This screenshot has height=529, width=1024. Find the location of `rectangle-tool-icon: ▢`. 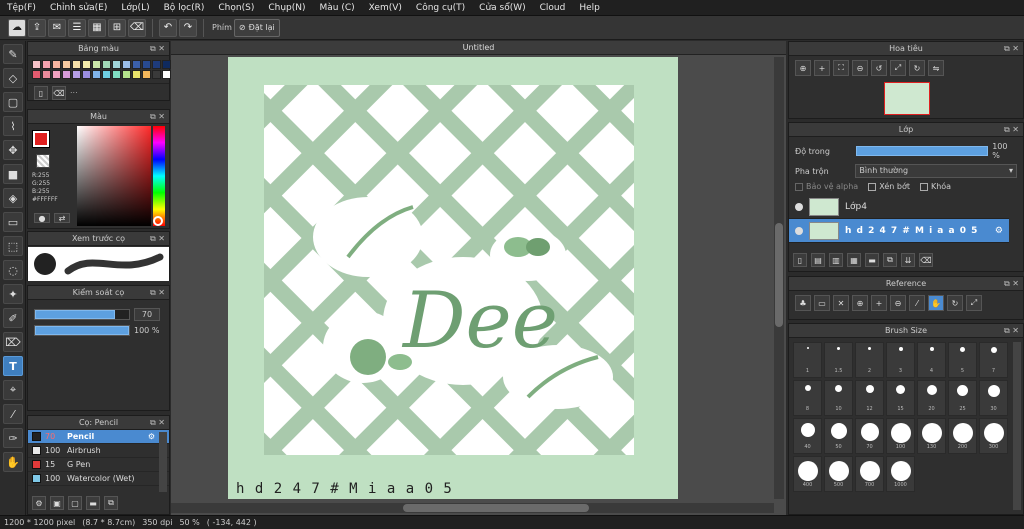

rectangle-tool-icon: ▢ is located at coordinates (13, 102).